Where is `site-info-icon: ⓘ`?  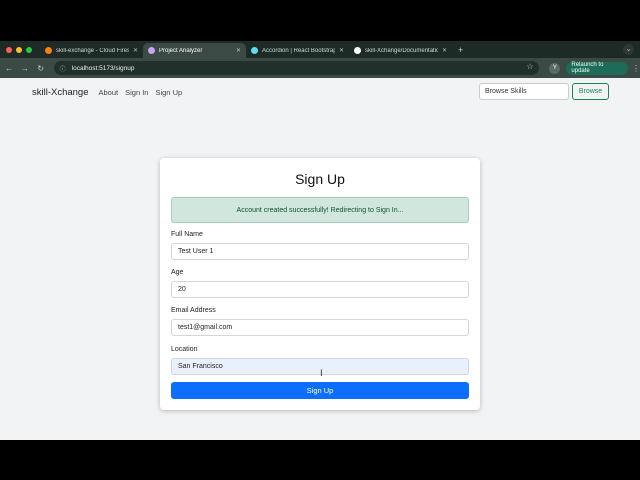
site-info-icon: ⓘ is located at coordinates (63, 68).